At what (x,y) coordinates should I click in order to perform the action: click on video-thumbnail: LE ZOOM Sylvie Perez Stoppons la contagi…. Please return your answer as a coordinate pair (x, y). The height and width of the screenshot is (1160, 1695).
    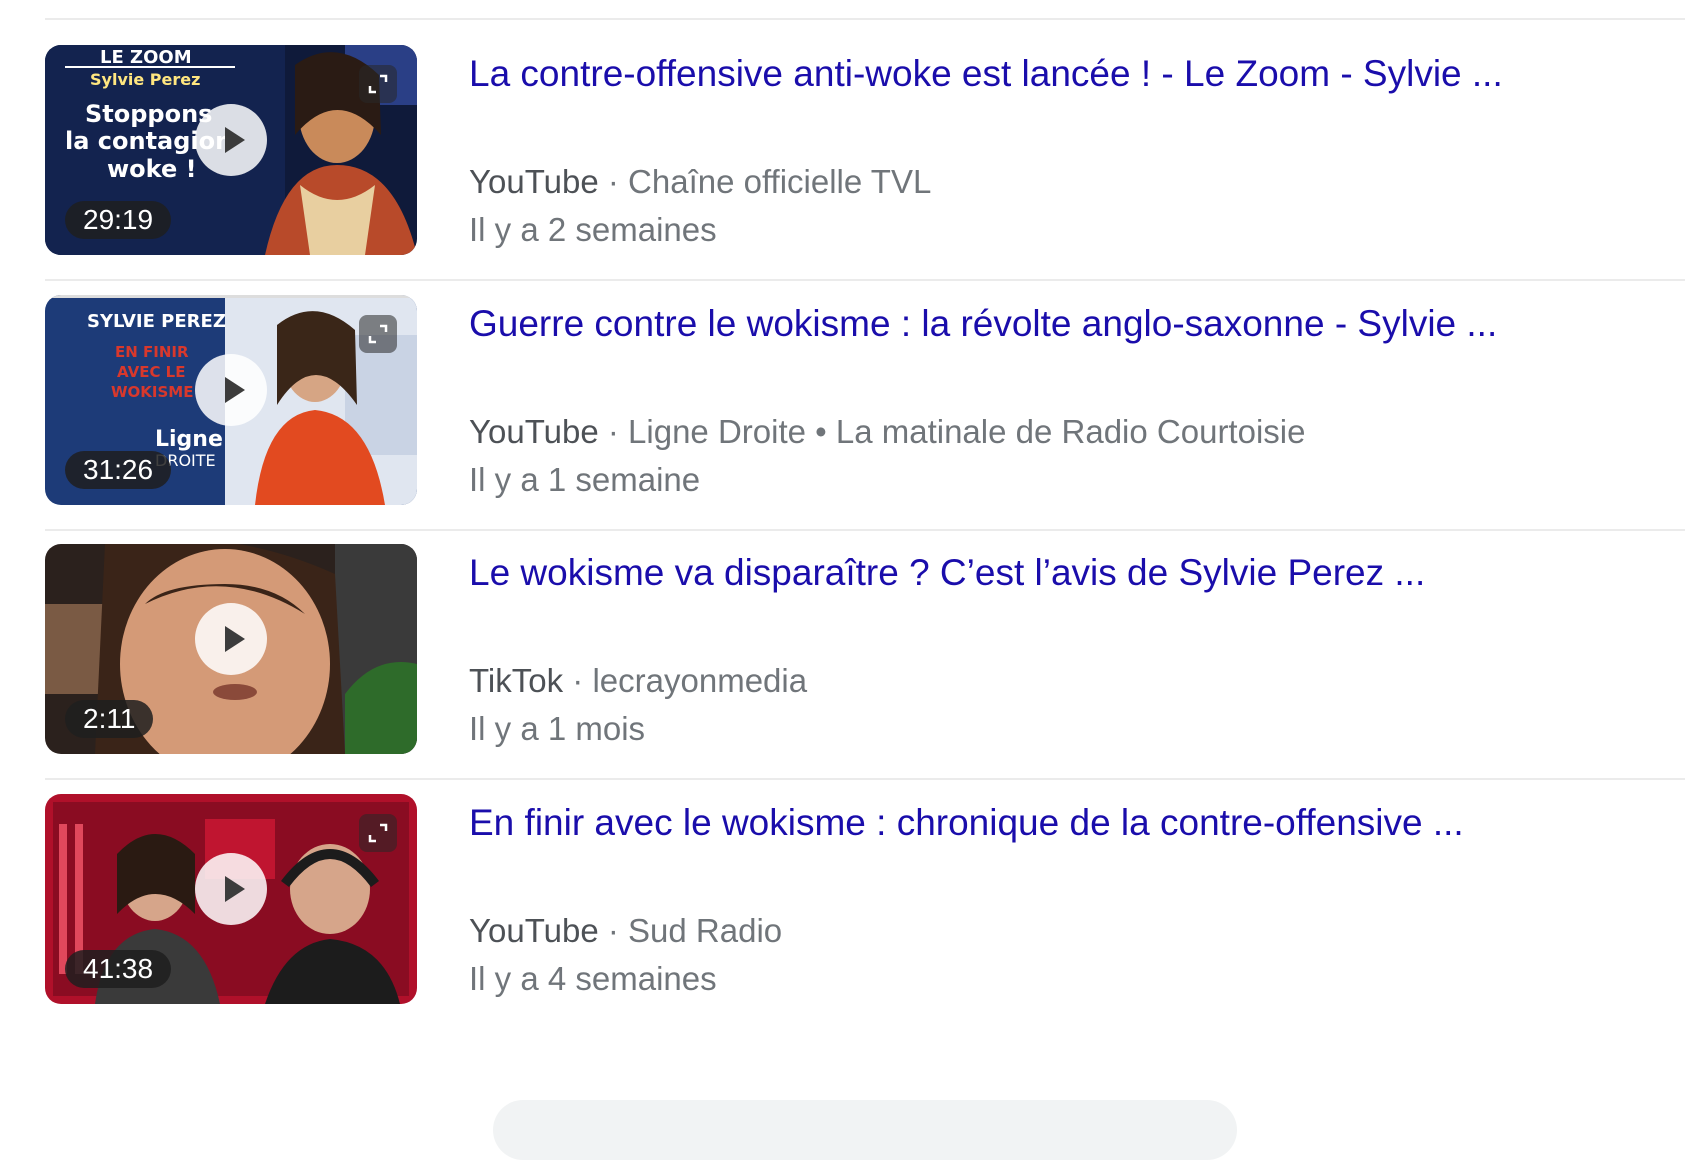
    Looking at the image, I should click on (231, 150).